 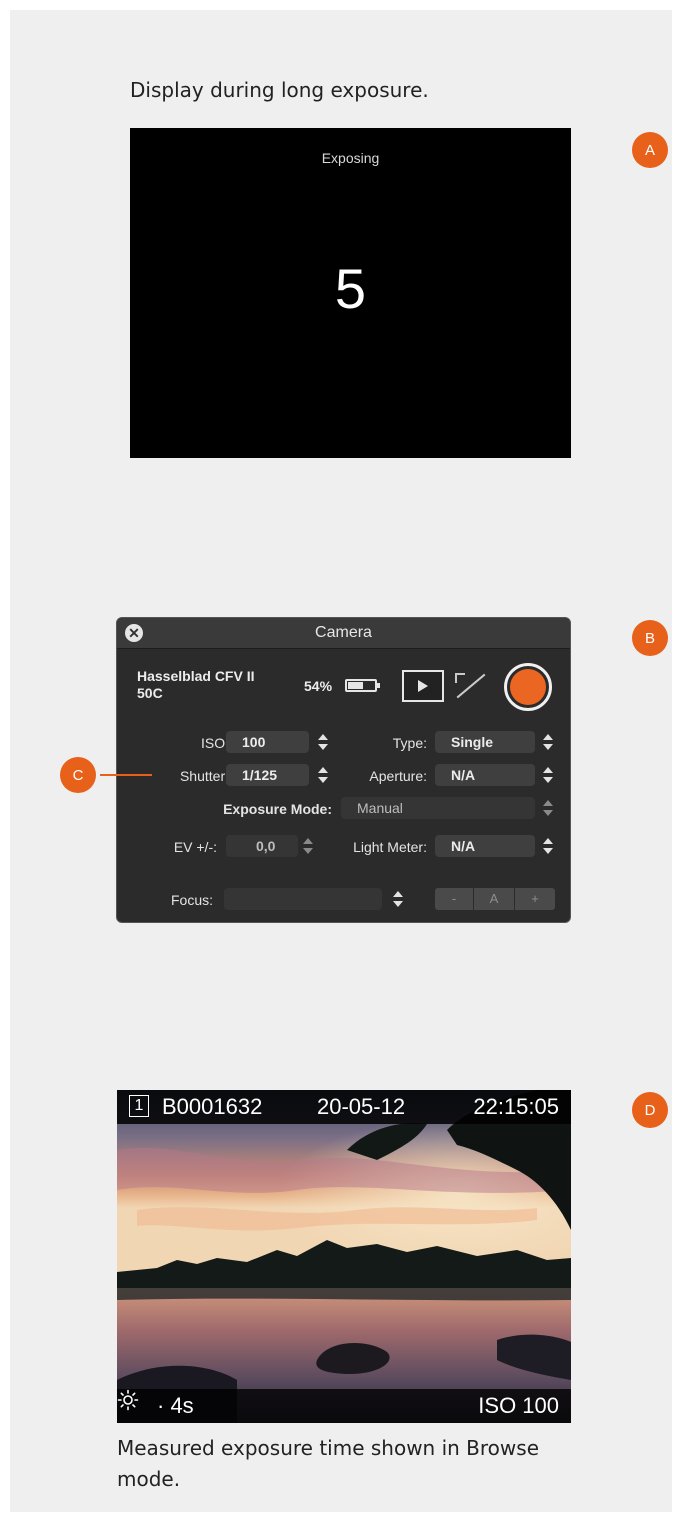 What do you see at coordinates (518, 1405) in the screenshot?
I see `iso-readout: ISO 100` at bounding box center [518, 1405].